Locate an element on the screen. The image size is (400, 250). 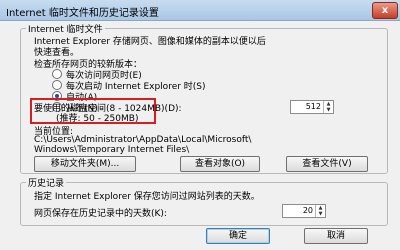
history-days-spin-arrows: ▲ ▼ is located at coordinates (320, 211).